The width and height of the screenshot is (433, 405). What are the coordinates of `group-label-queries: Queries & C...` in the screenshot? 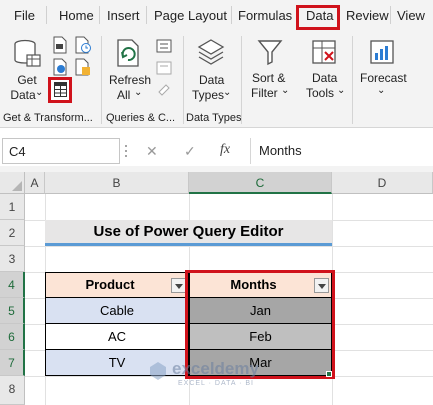 It's located at (141, 118).